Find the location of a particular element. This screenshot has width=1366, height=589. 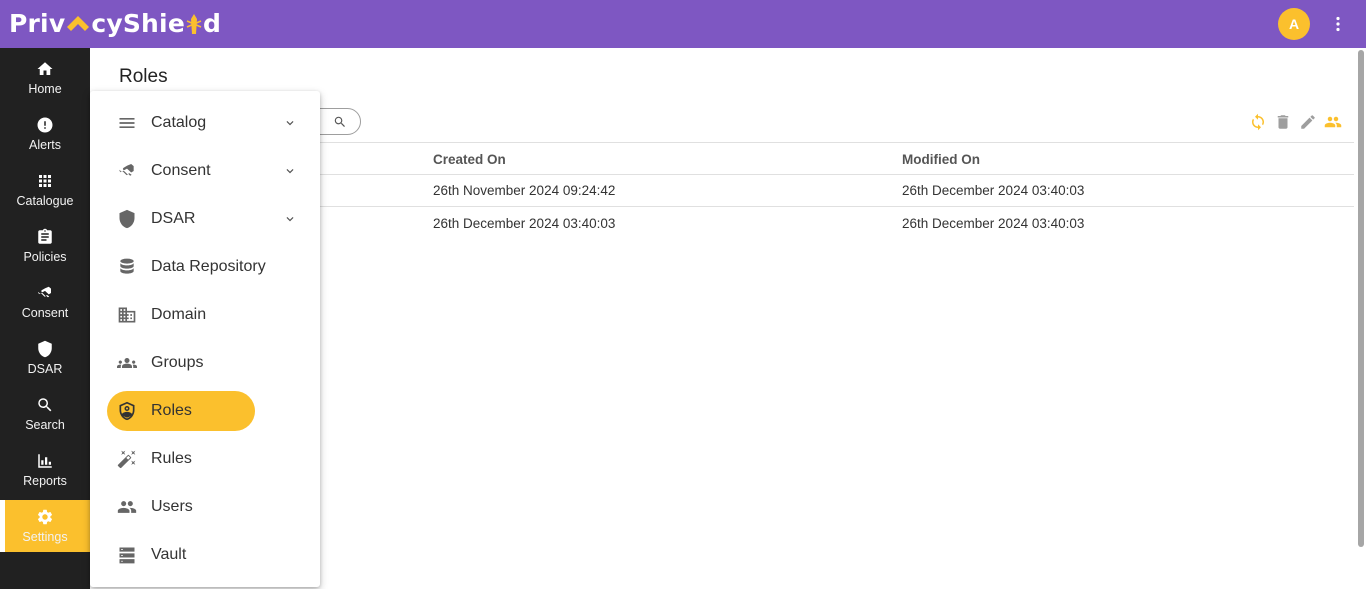

menu-item-domain: Domain is located at coordinates (181, 315).